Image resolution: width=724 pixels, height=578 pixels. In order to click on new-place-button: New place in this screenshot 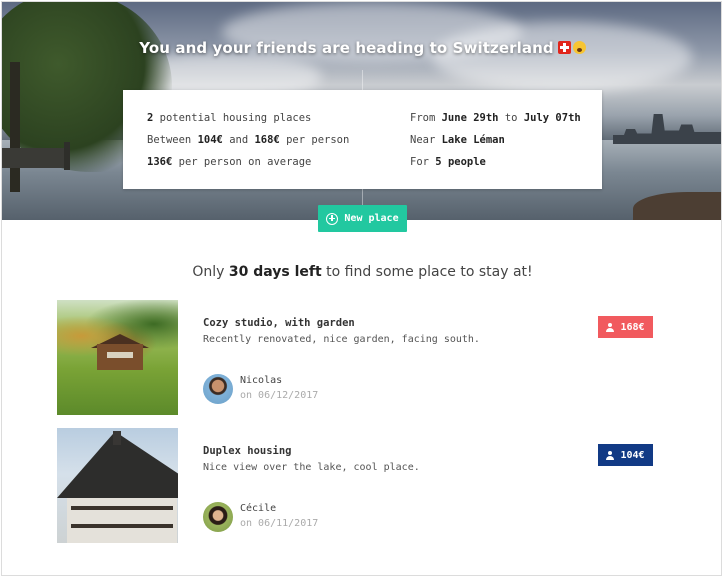, I will do `click(362, 218)`.